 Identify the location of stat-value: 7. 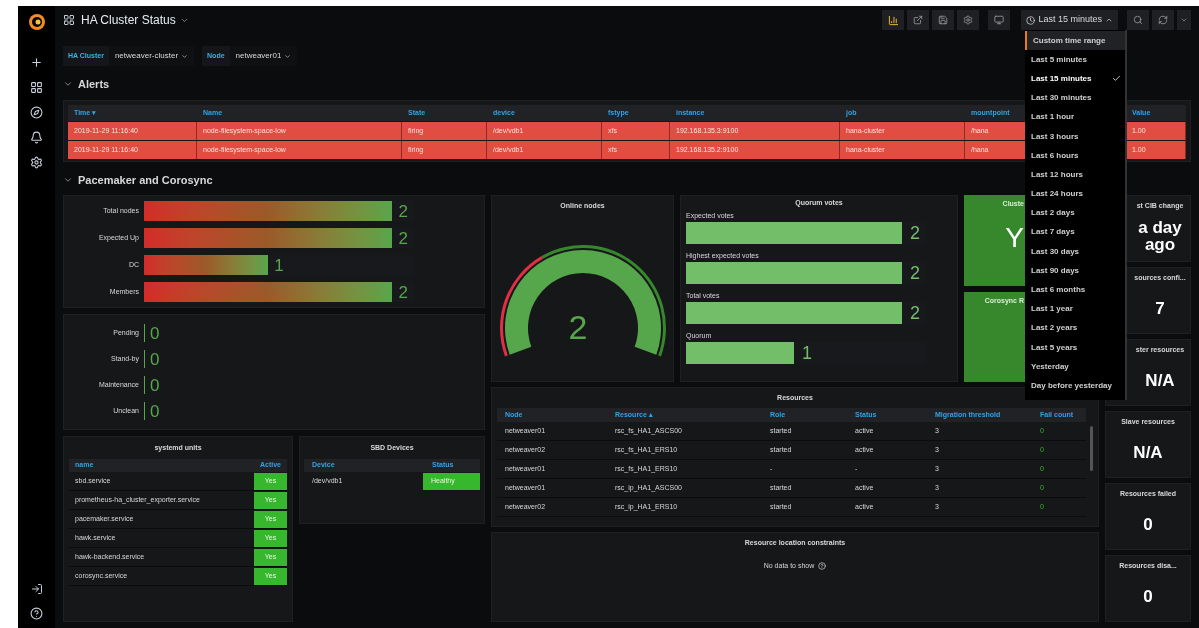
(1160, 308).